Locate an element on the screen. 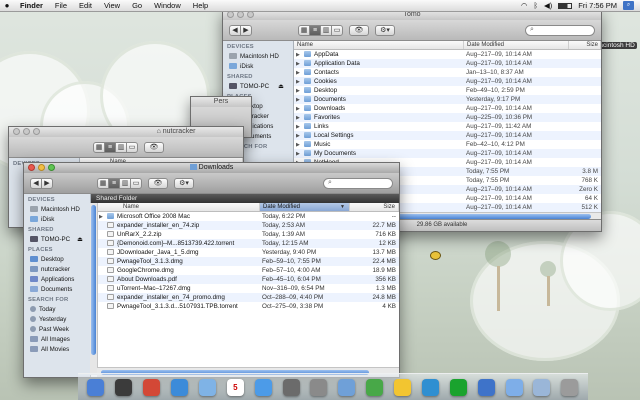 The image size is (640, 400). table-row: ▶ Downloads Aug–217–09, 10:14 AM is located at coordinates (447, 108).